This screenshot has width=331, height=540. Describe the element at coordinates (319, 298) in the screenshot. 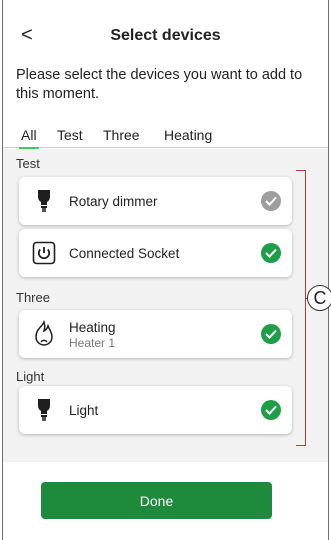

I see `callout-badge: C` at that location.